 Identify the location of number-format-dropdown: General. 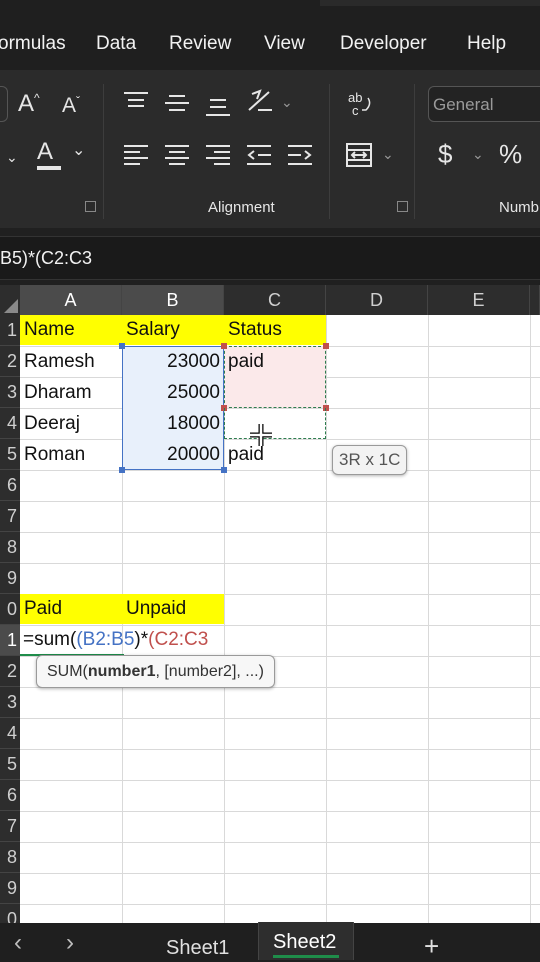
(484, 104).